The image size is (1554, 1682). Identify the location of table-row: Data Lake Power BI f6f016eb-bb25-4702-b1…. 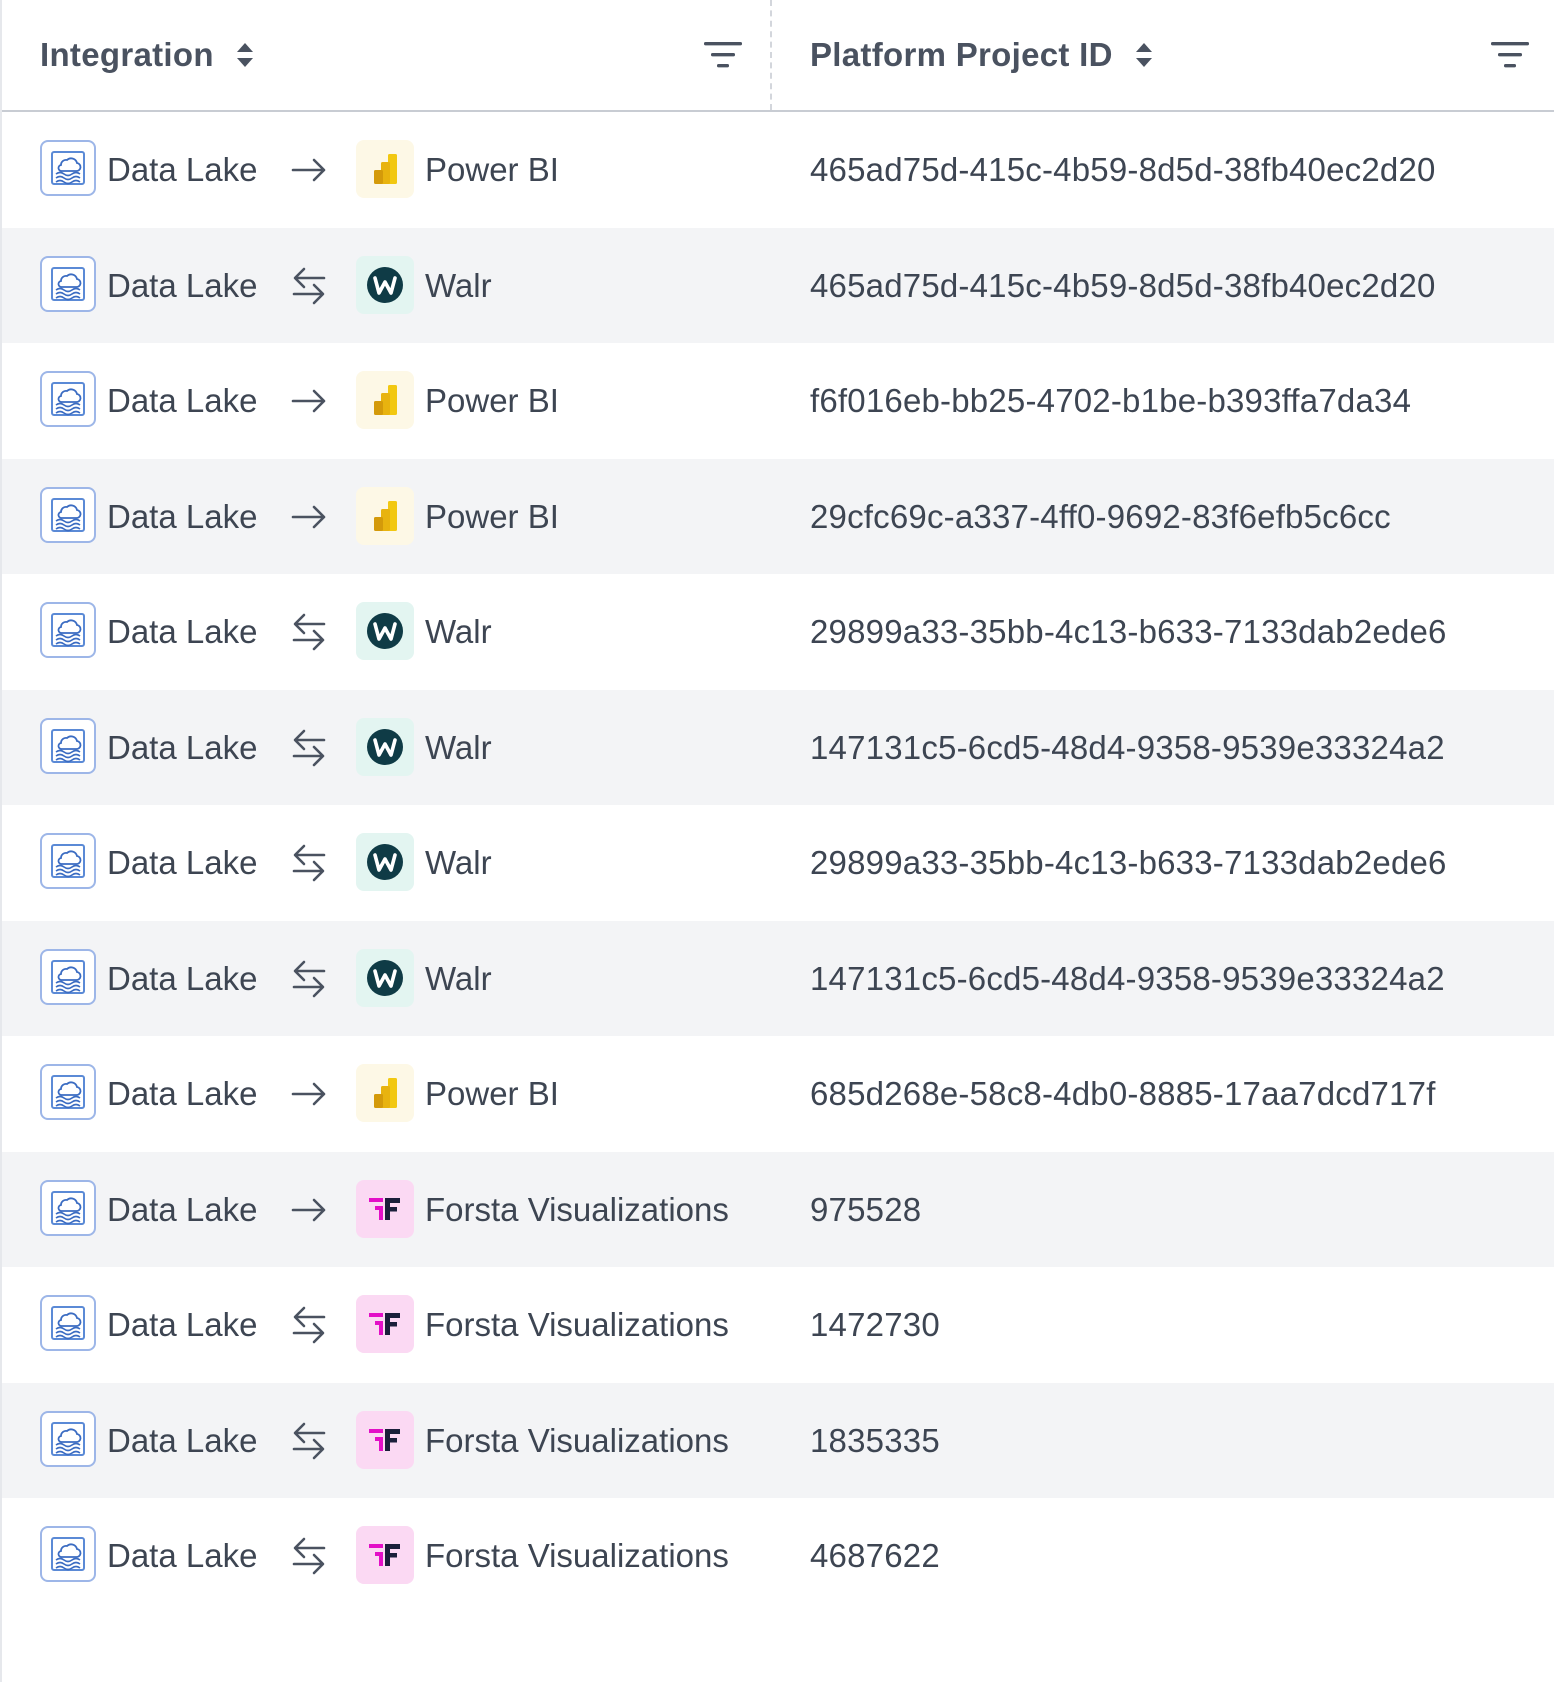
(778, 401).